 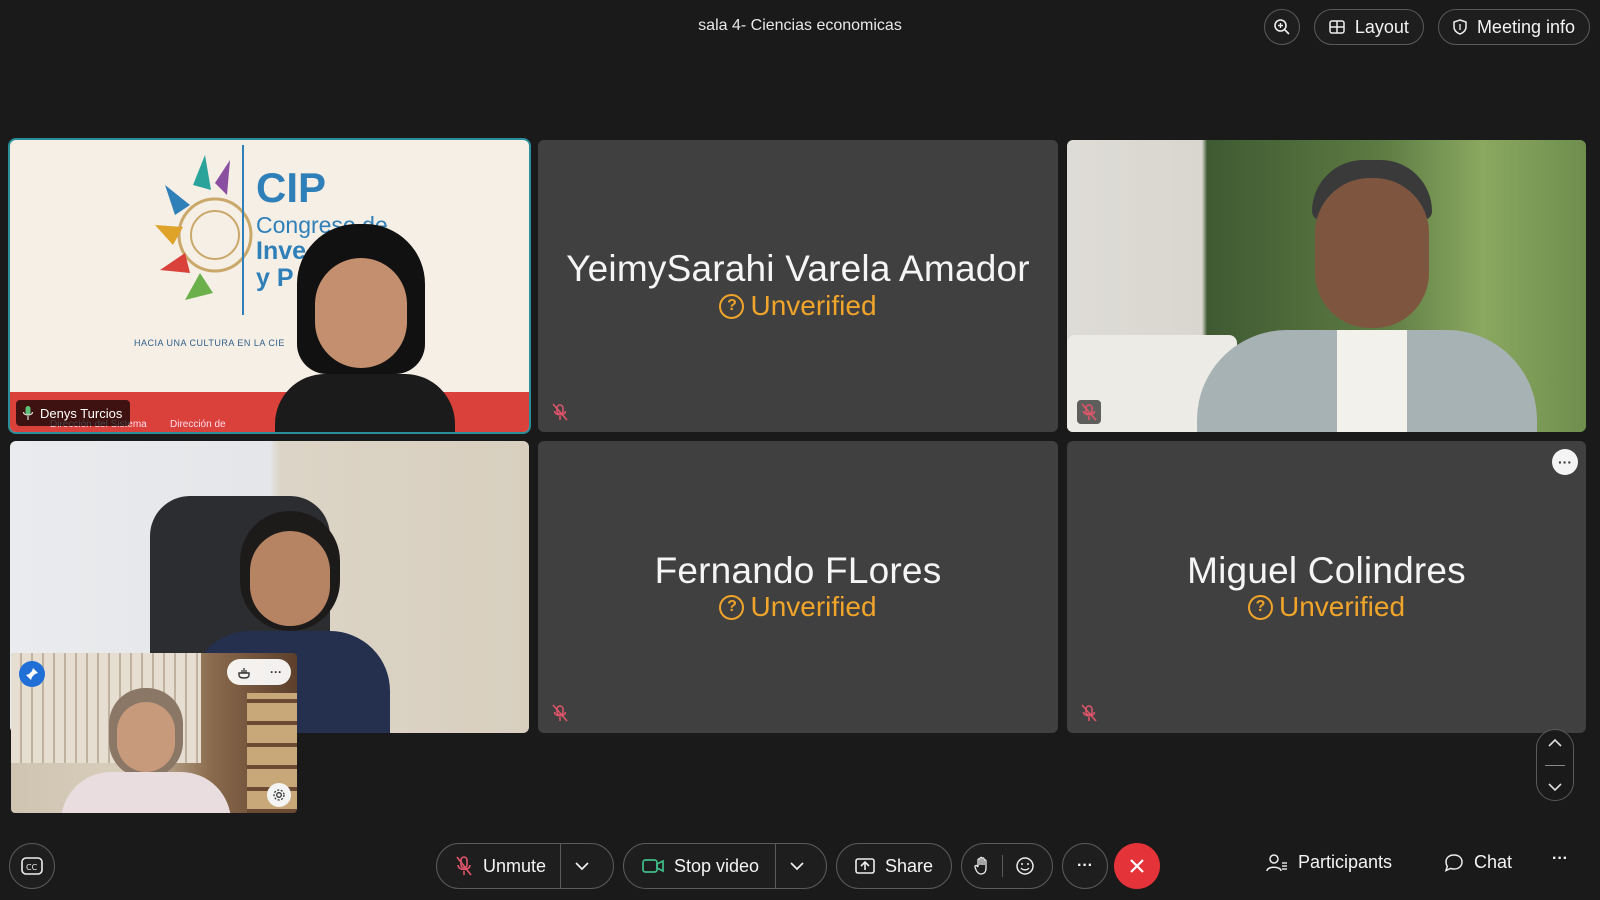 I want to click on zoom-button, so click(x=1281, y=27).